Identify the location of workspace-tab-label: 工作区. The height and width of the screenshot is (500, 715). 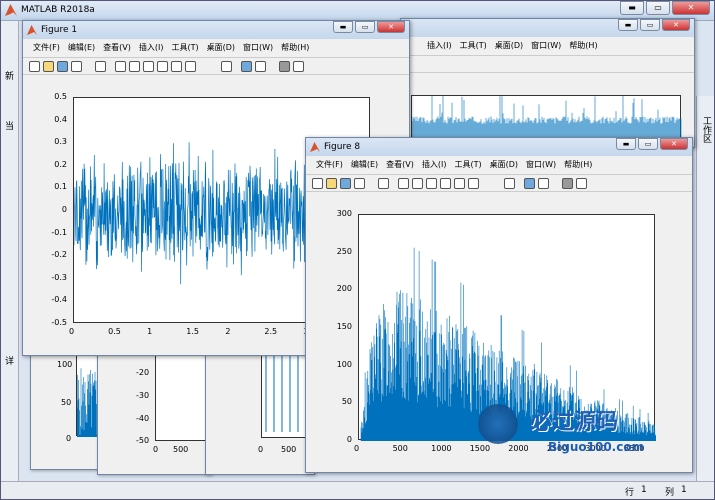
(706, 129).